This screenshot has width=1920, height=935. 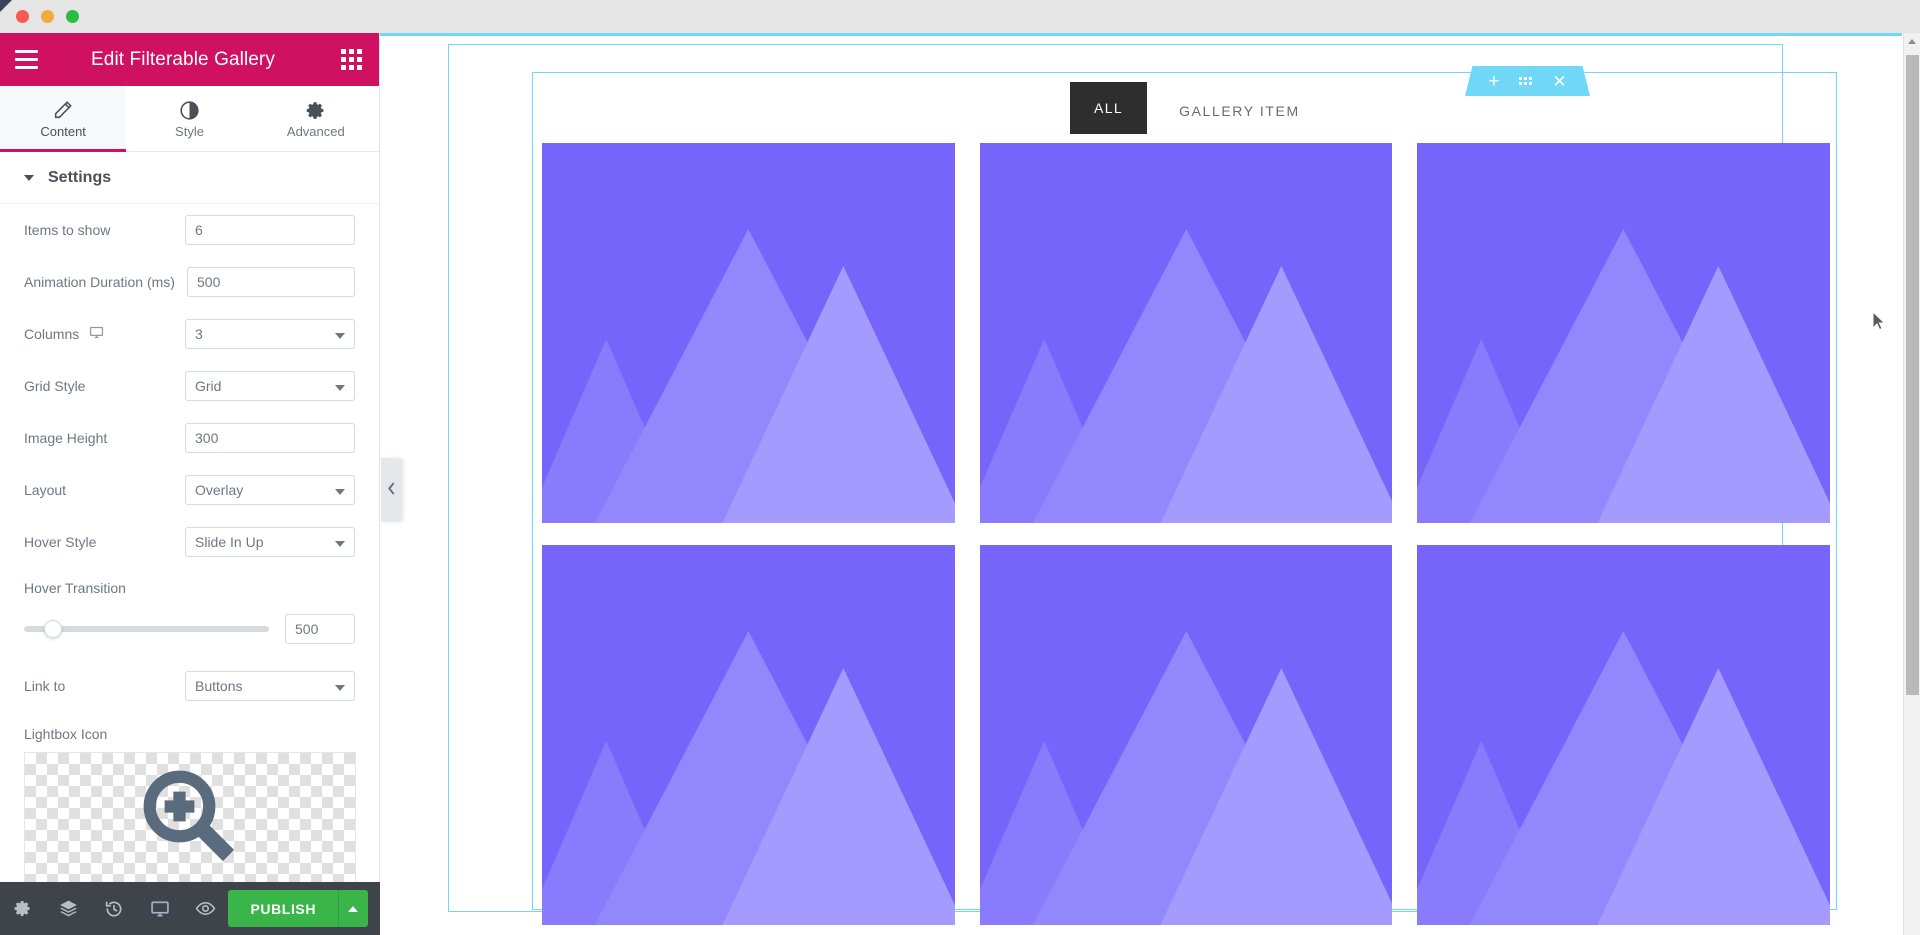 What do you see at coordinates (271, 282) in the screenshot?
I see `animation-duration-input` at bounding box center [271, 282].